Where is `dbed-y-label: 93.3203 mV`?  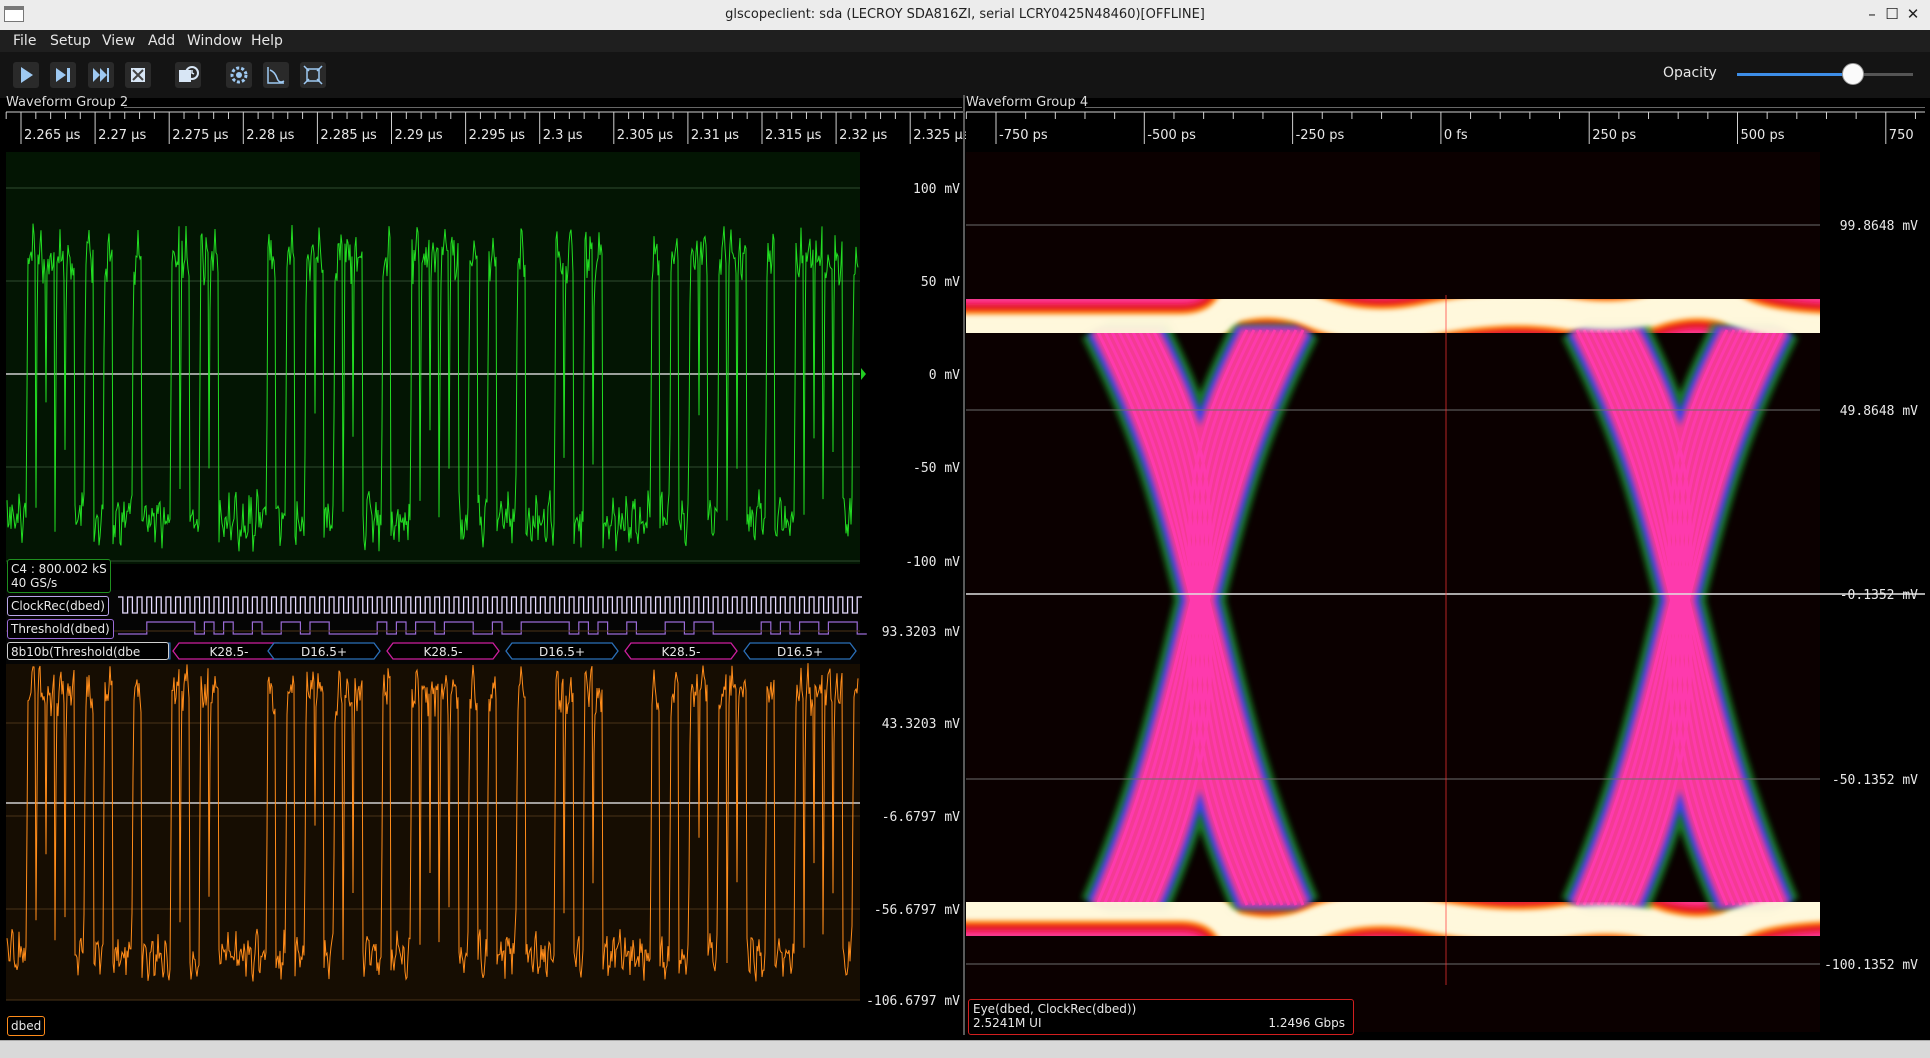
dbed-y-label: 93.3203 mV is located at coordinates (921, 632).